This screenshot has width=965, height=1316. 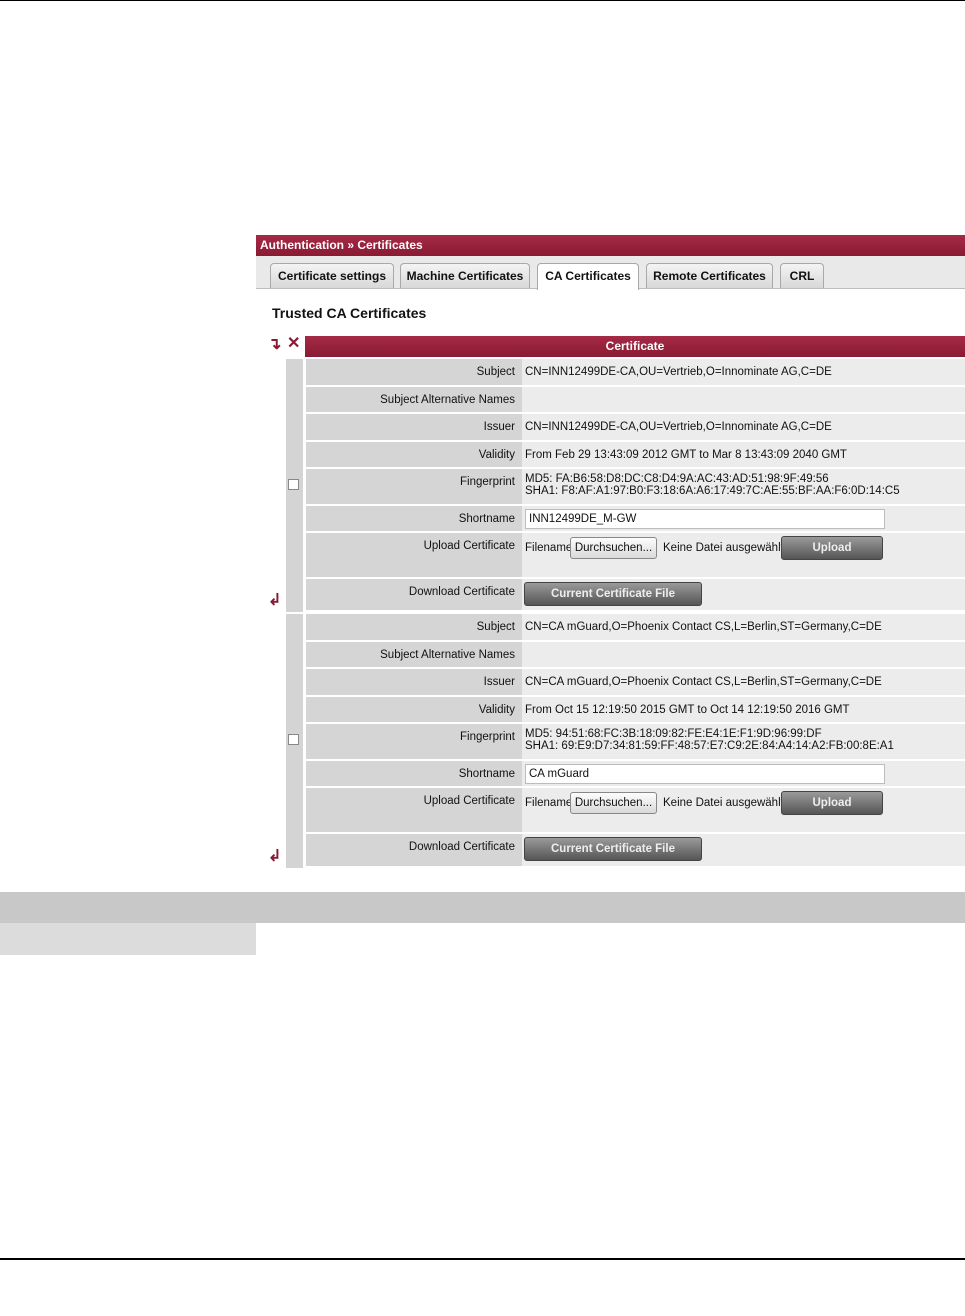 I want to click on shortname-input: INN12499DE_M-GW, so click(x=705, y=519).